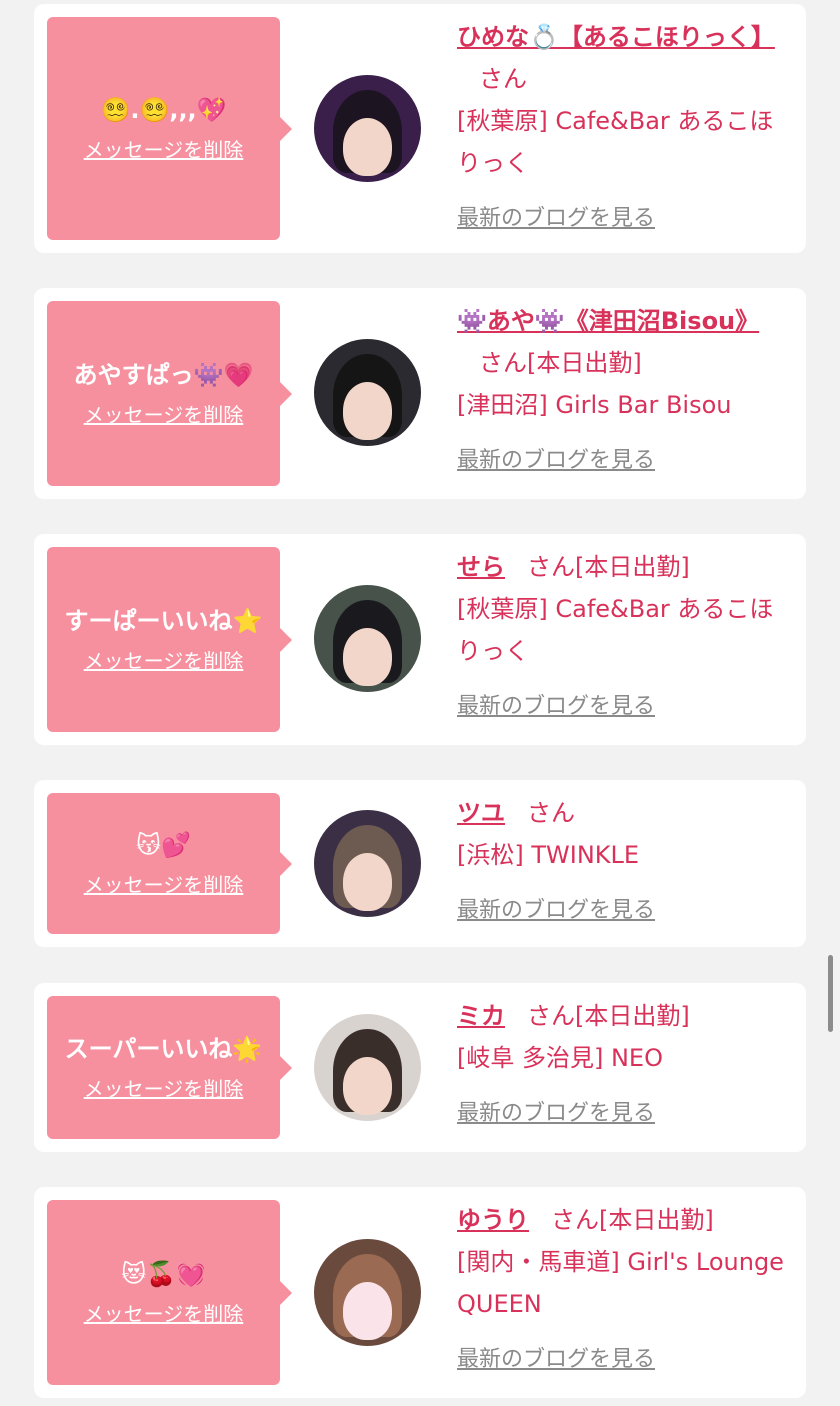  I want to click on message-bubble: 😽💕 メッセージを削除, so click(169, 863).